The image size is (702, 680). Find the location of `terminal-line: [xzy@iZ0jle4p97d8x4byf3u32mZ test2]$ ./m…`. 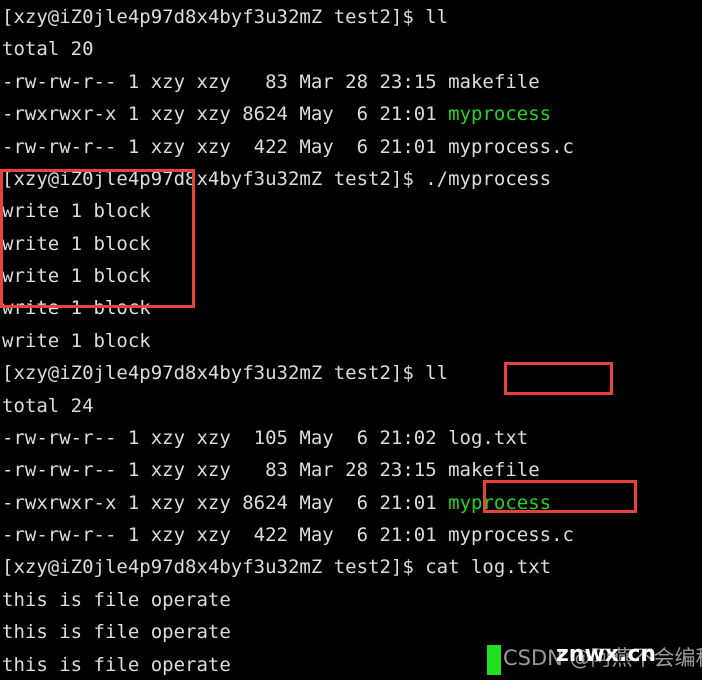

terminal-line: [xzy@iZ0jle4p97d8x4byf3u32mZ test2]$ ./m… is located at coordinates (352, 179).